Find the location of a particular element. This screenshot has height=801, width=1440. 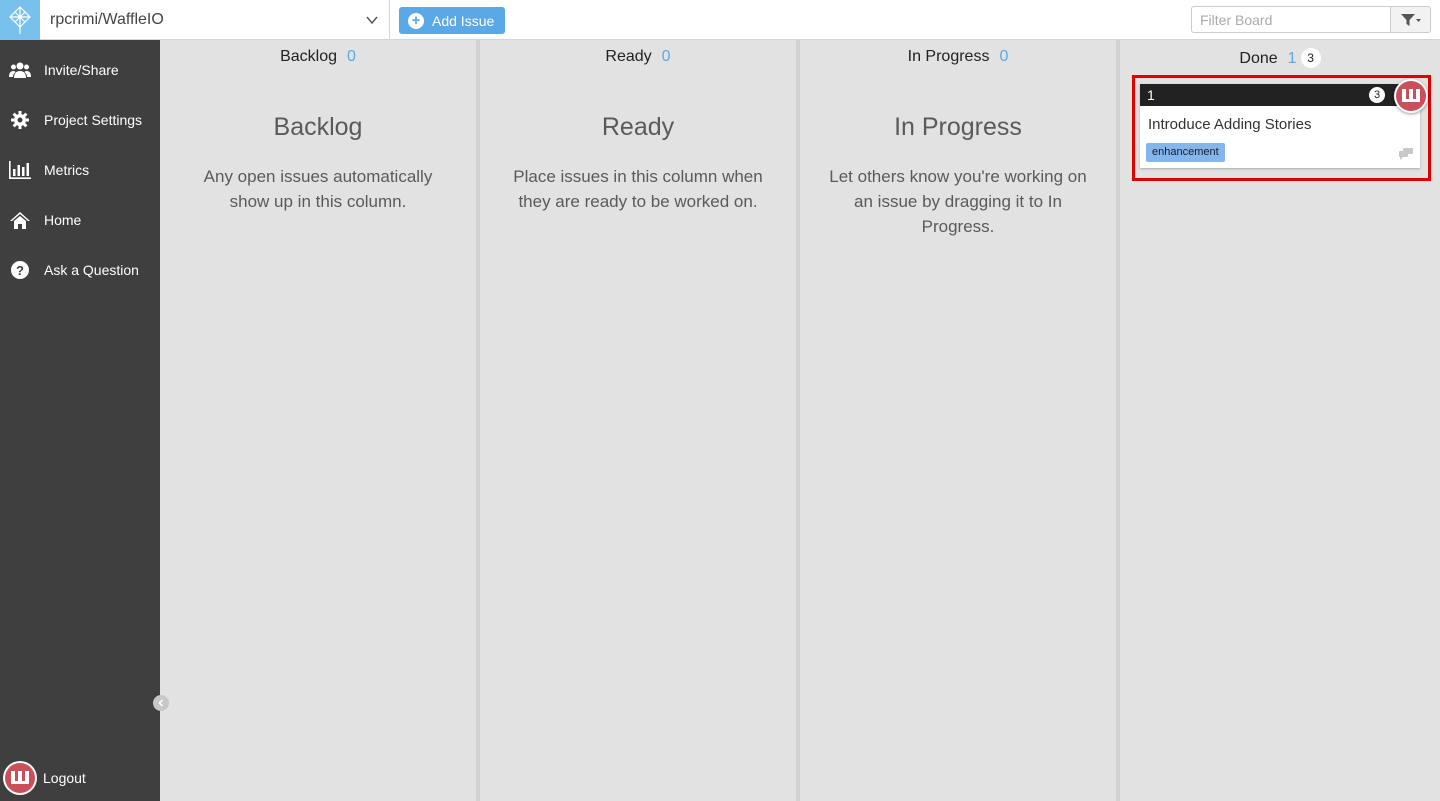

user-avatar is located at coordinates (20, 778).